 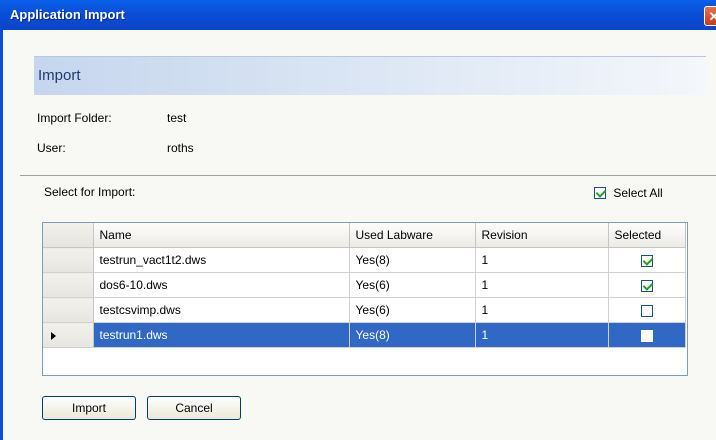 I want to click on table-row: testrun_vact1t2.dws Yes(8) 1, so click(x=364, y=260).